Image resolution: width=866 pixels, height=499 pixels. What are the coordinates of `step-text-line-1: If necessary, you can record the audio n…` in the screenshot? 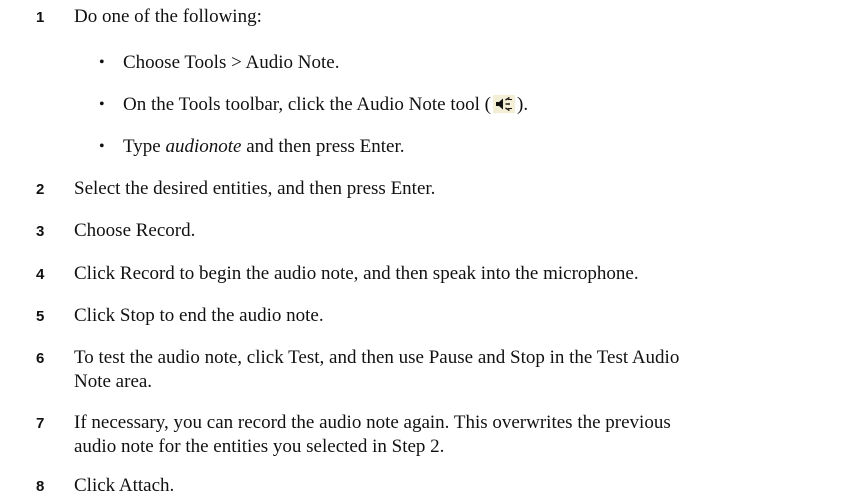 It's located at (372, 422).